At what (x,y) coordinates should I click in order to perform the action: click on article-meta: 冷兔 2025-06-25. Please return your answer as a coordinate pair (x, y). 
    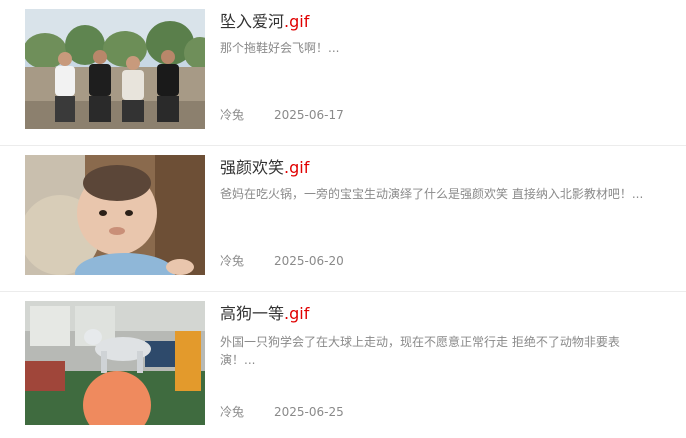
    Looking at the image, I should click on (282, 412).